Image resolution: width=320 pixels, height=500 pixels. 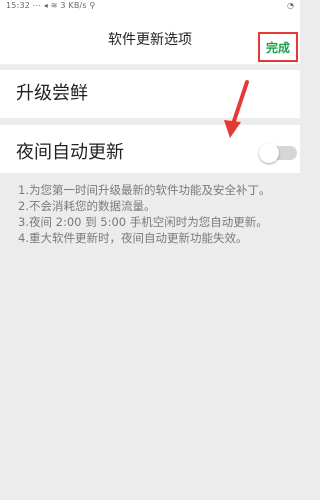 I want to click on status-bar: 15:32 ⋯ ◂ ≋ 3 KB/s ⚲ ◔, so click(x=150, y=6).